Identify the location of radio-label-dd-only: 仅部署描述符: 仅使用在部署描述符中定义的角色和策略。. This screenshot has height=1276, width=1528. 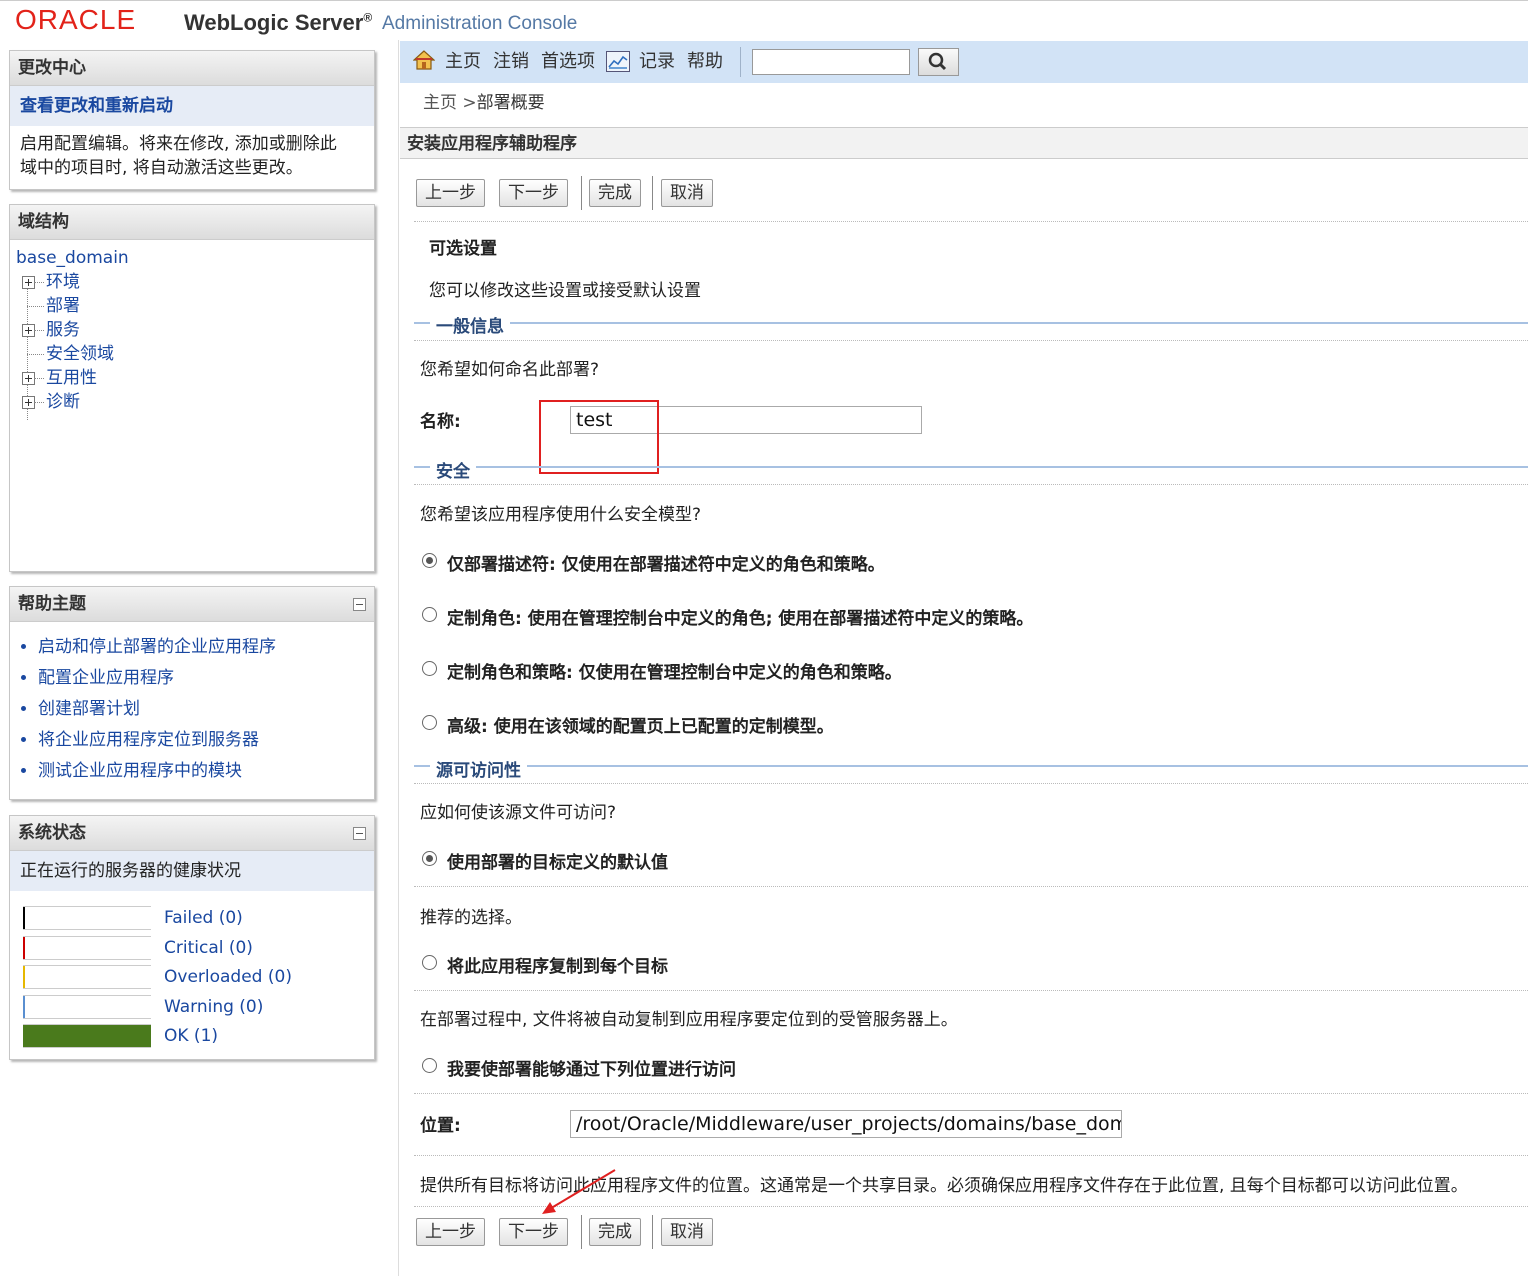
(666, 562).